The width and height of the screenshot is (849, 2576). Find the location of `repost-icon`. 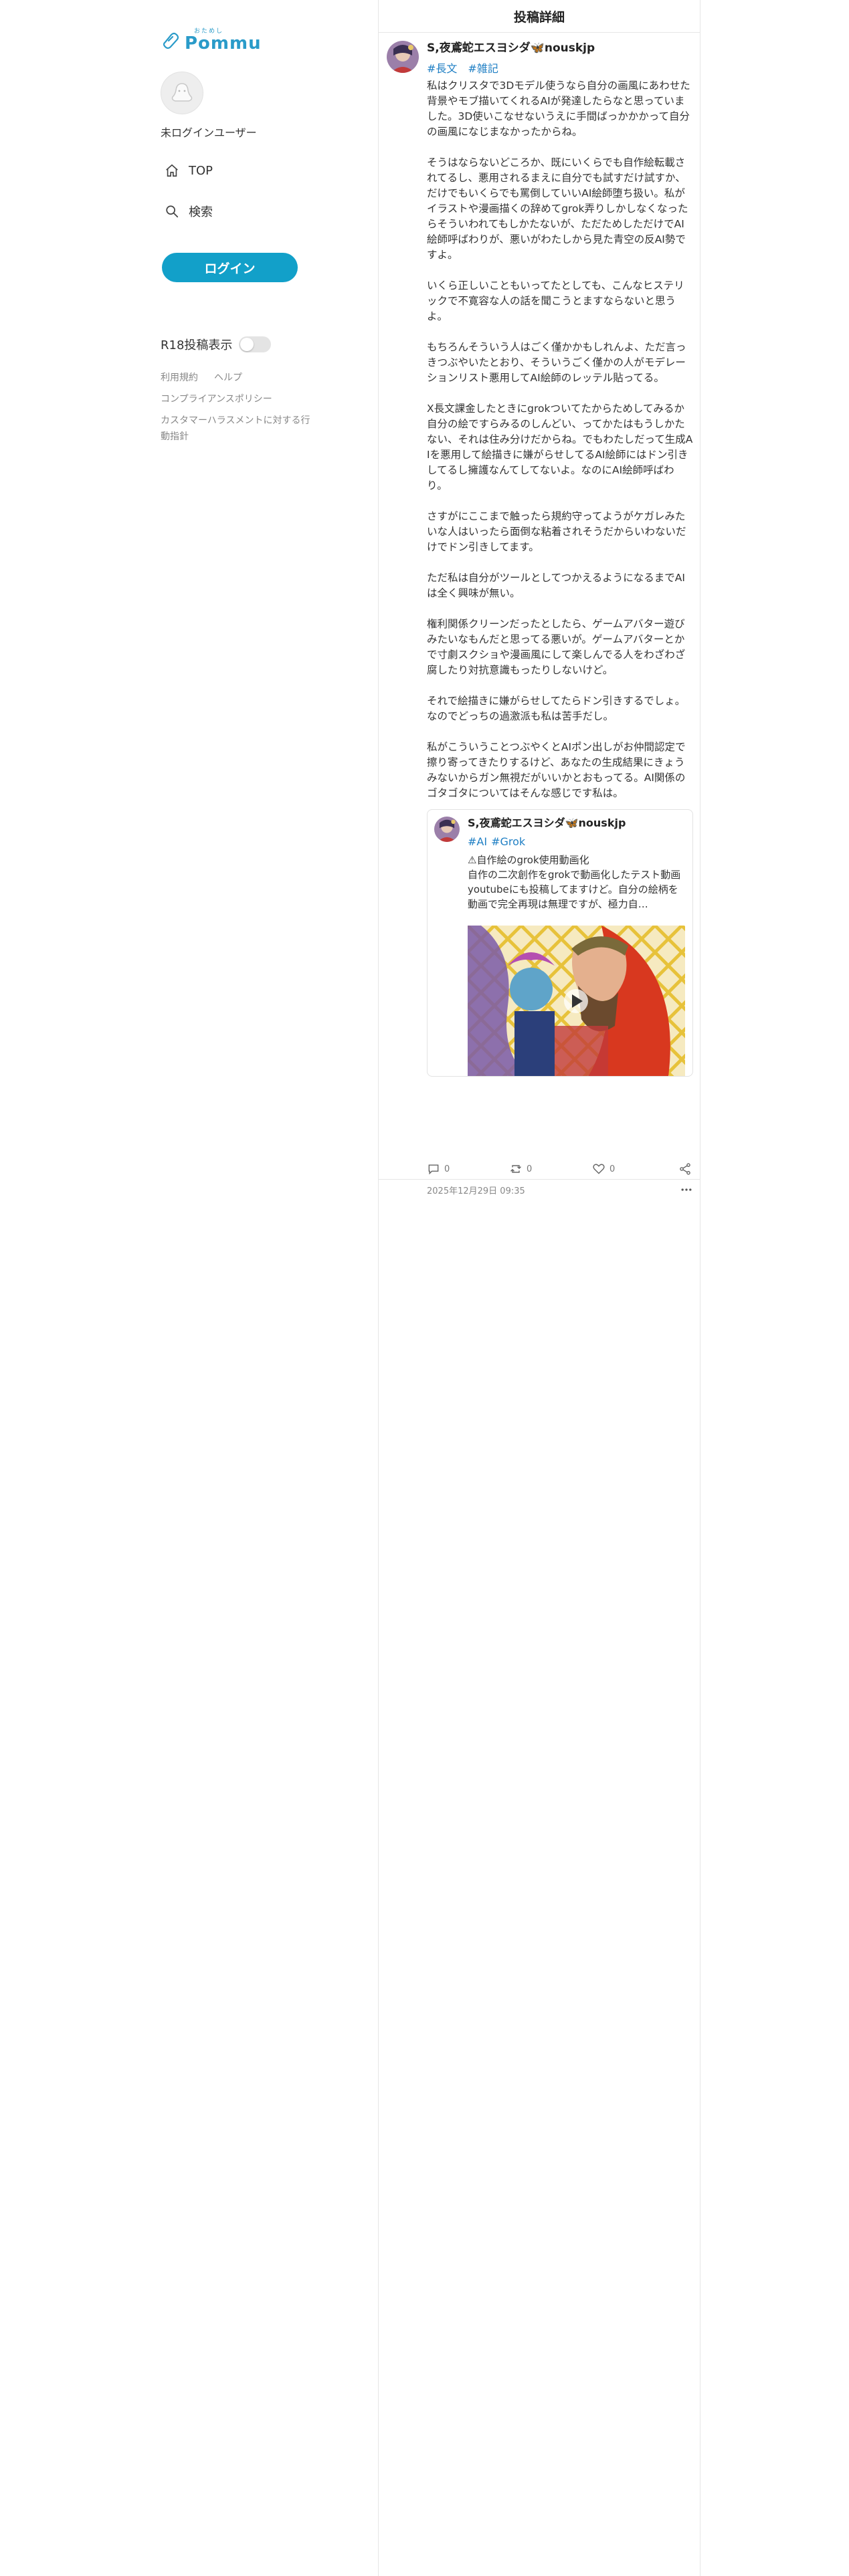

repost-icon is located at coordinates (516, 1169).